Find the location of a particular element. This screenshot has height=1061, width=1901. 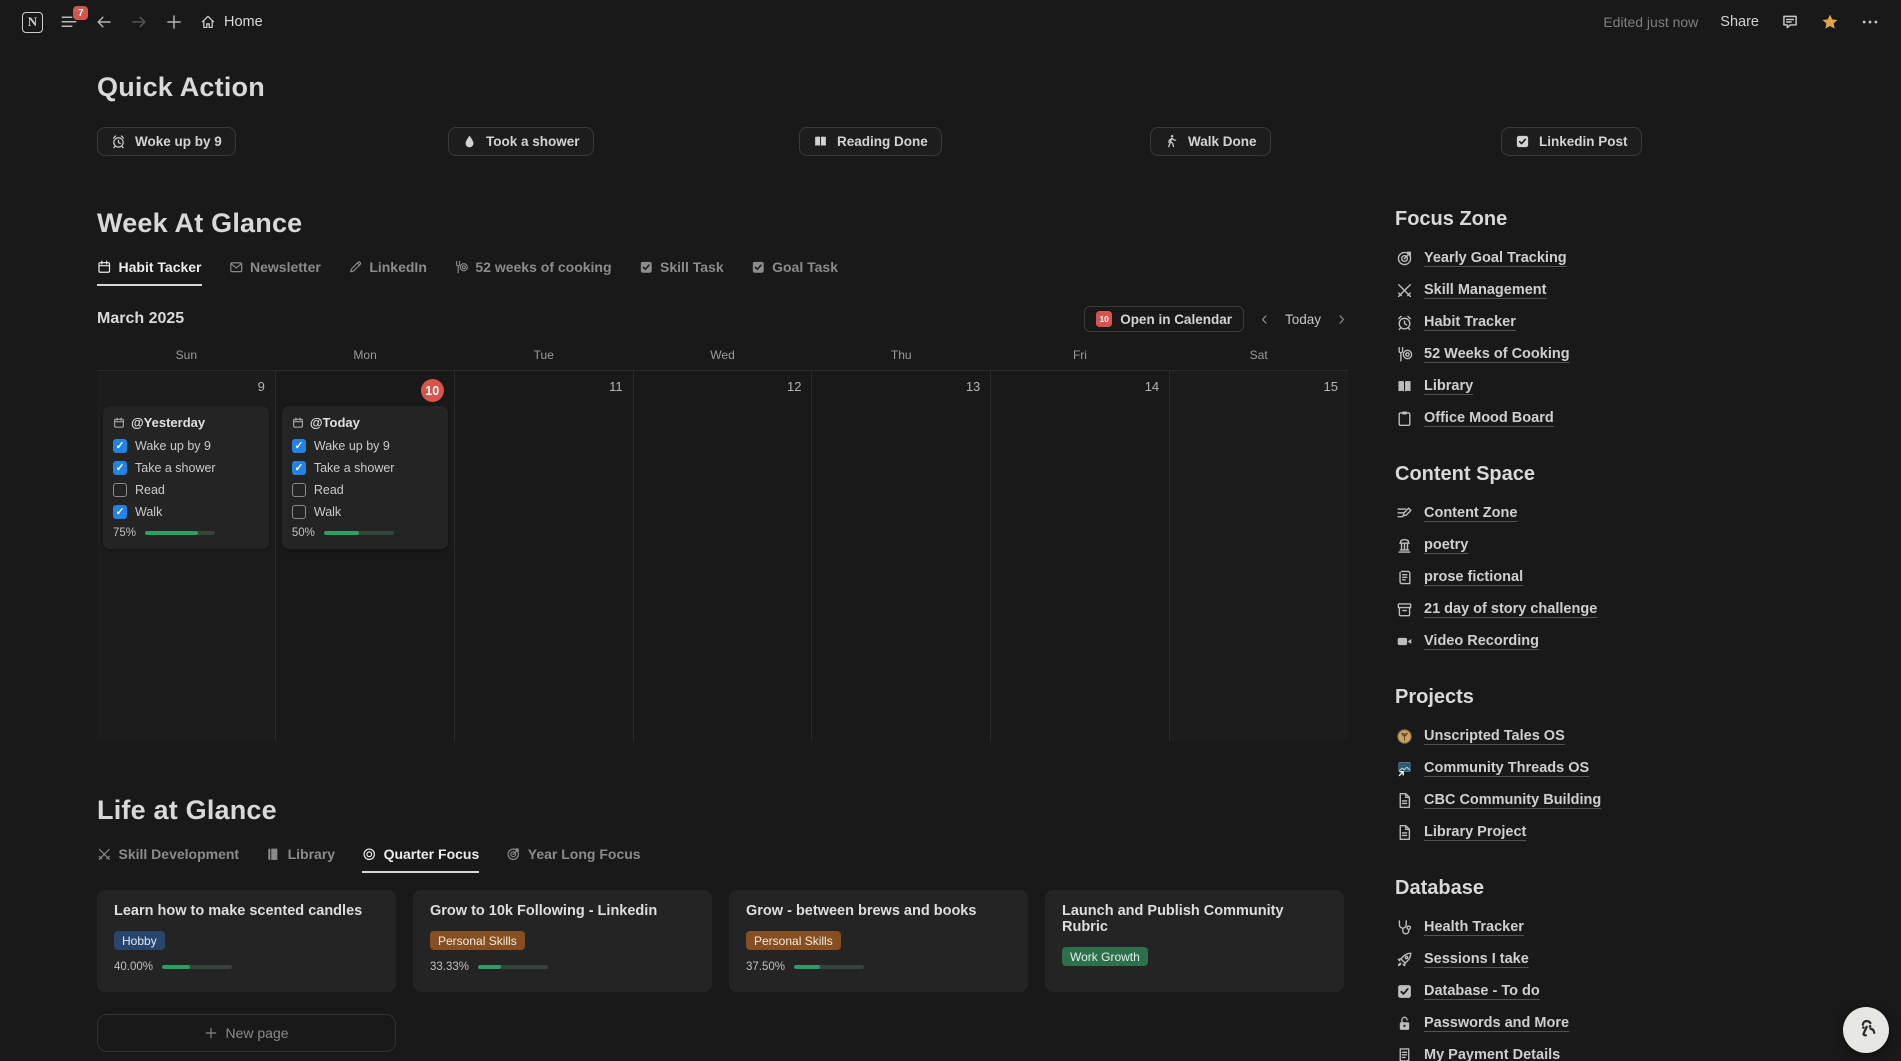

woke-up-button: Woke up by 9 is located at coordinates (166, 141).